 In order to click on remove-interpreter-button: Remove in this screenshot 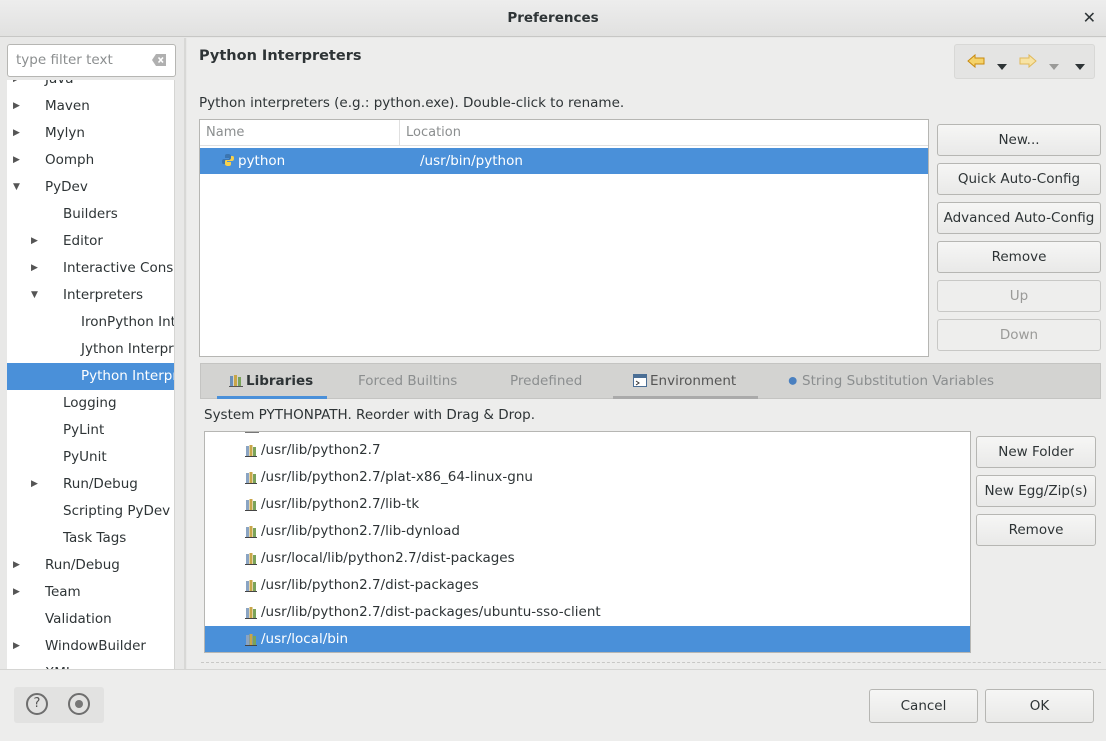, I will do `click(1019, 257)`.